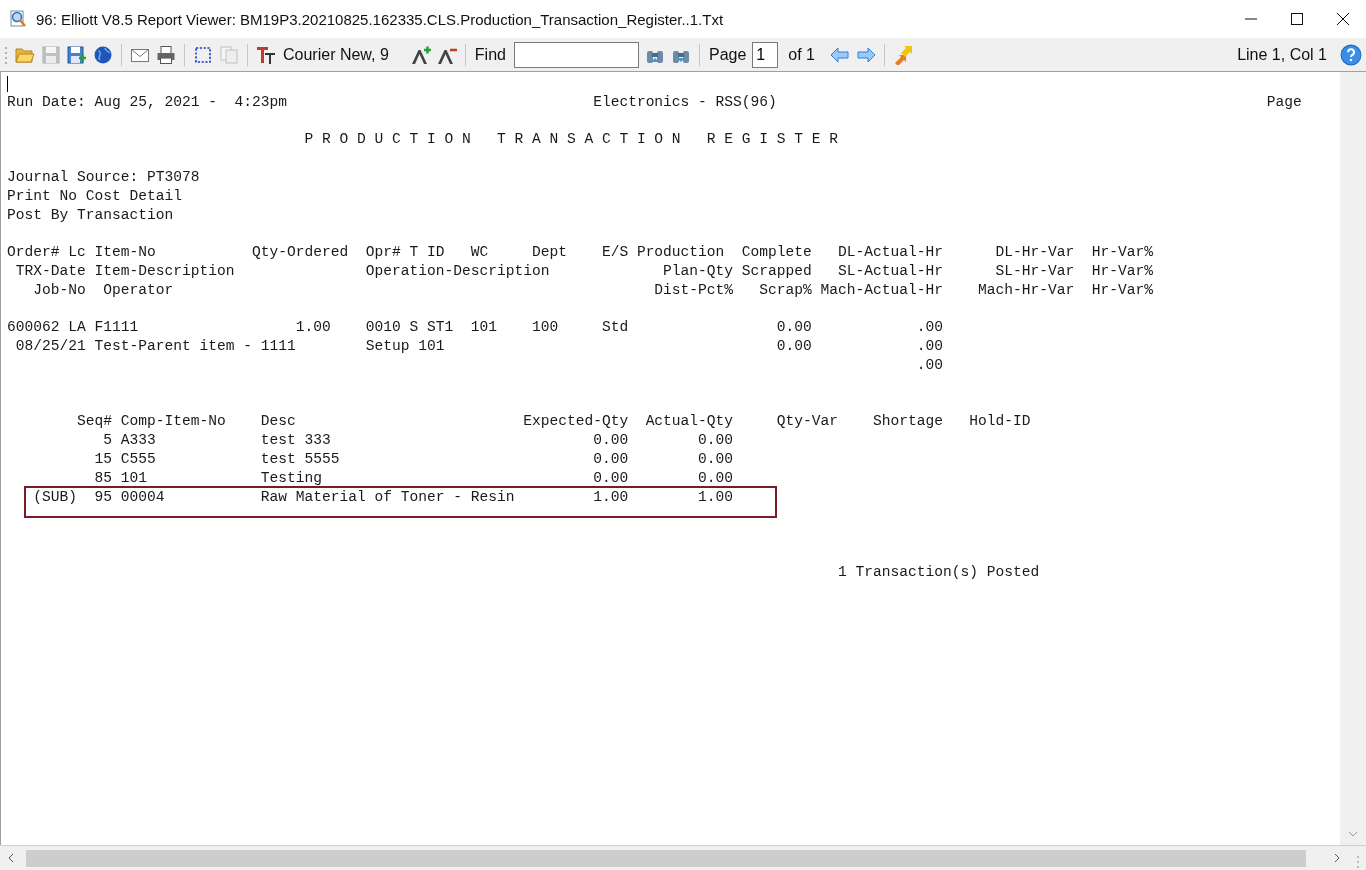  What do you see at coordinates (418, 440) in the screenshot?
I see `report-line: 5 A333 test 333 0.00 0.00` at bounding box center [418, 440].